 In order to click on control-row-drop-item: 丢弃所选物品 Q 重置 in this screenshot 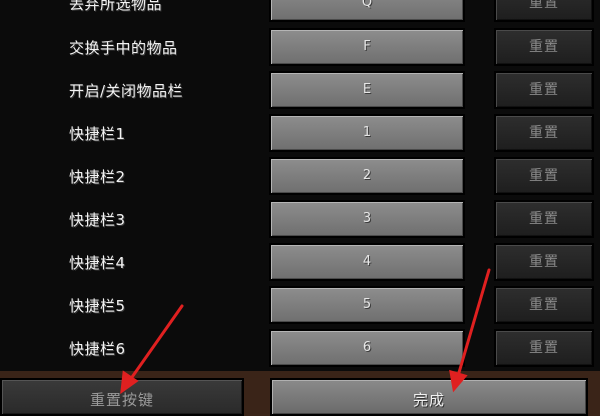, I will do `click(300, 11)`.